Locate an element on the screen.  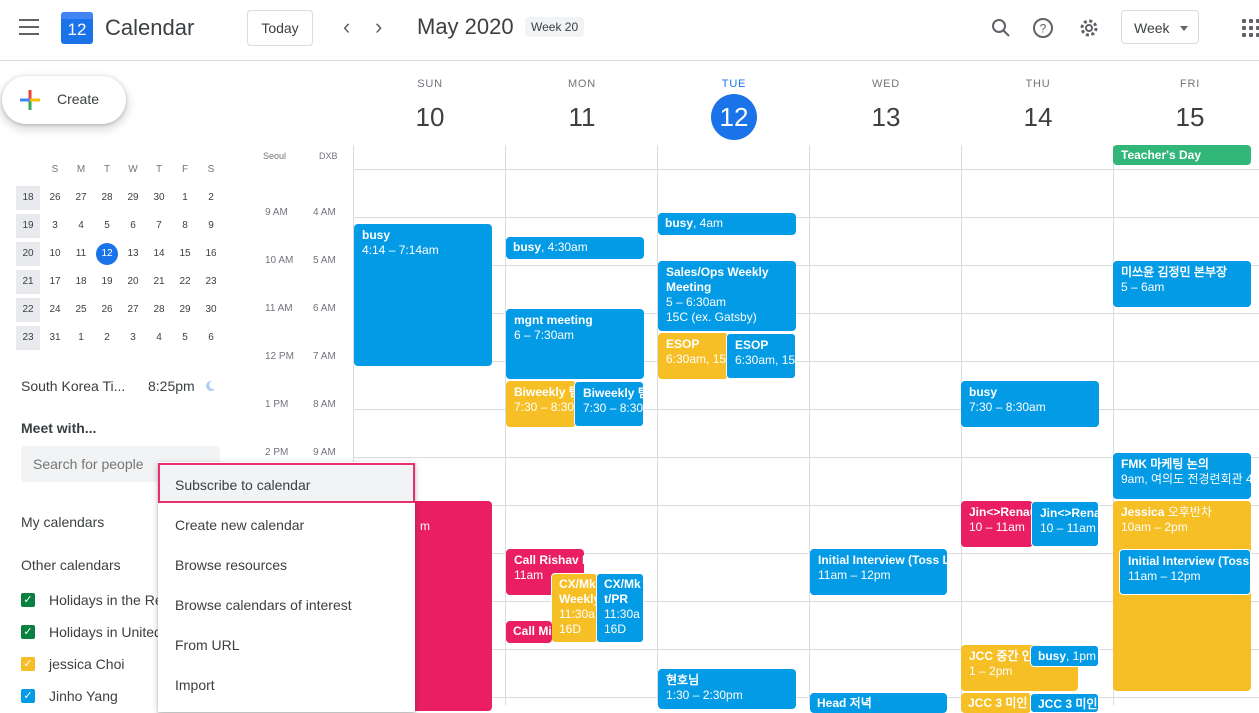
day-number: 10 is located at coordinates (430, 117).